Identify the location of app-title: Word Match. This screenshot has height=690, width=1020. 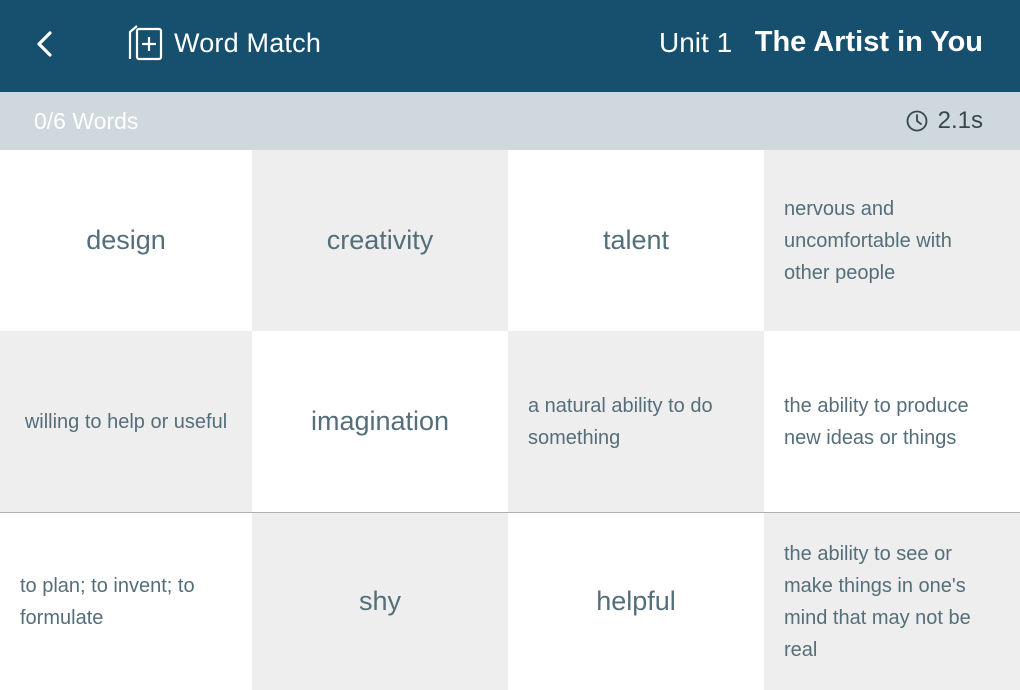
(248, 43).